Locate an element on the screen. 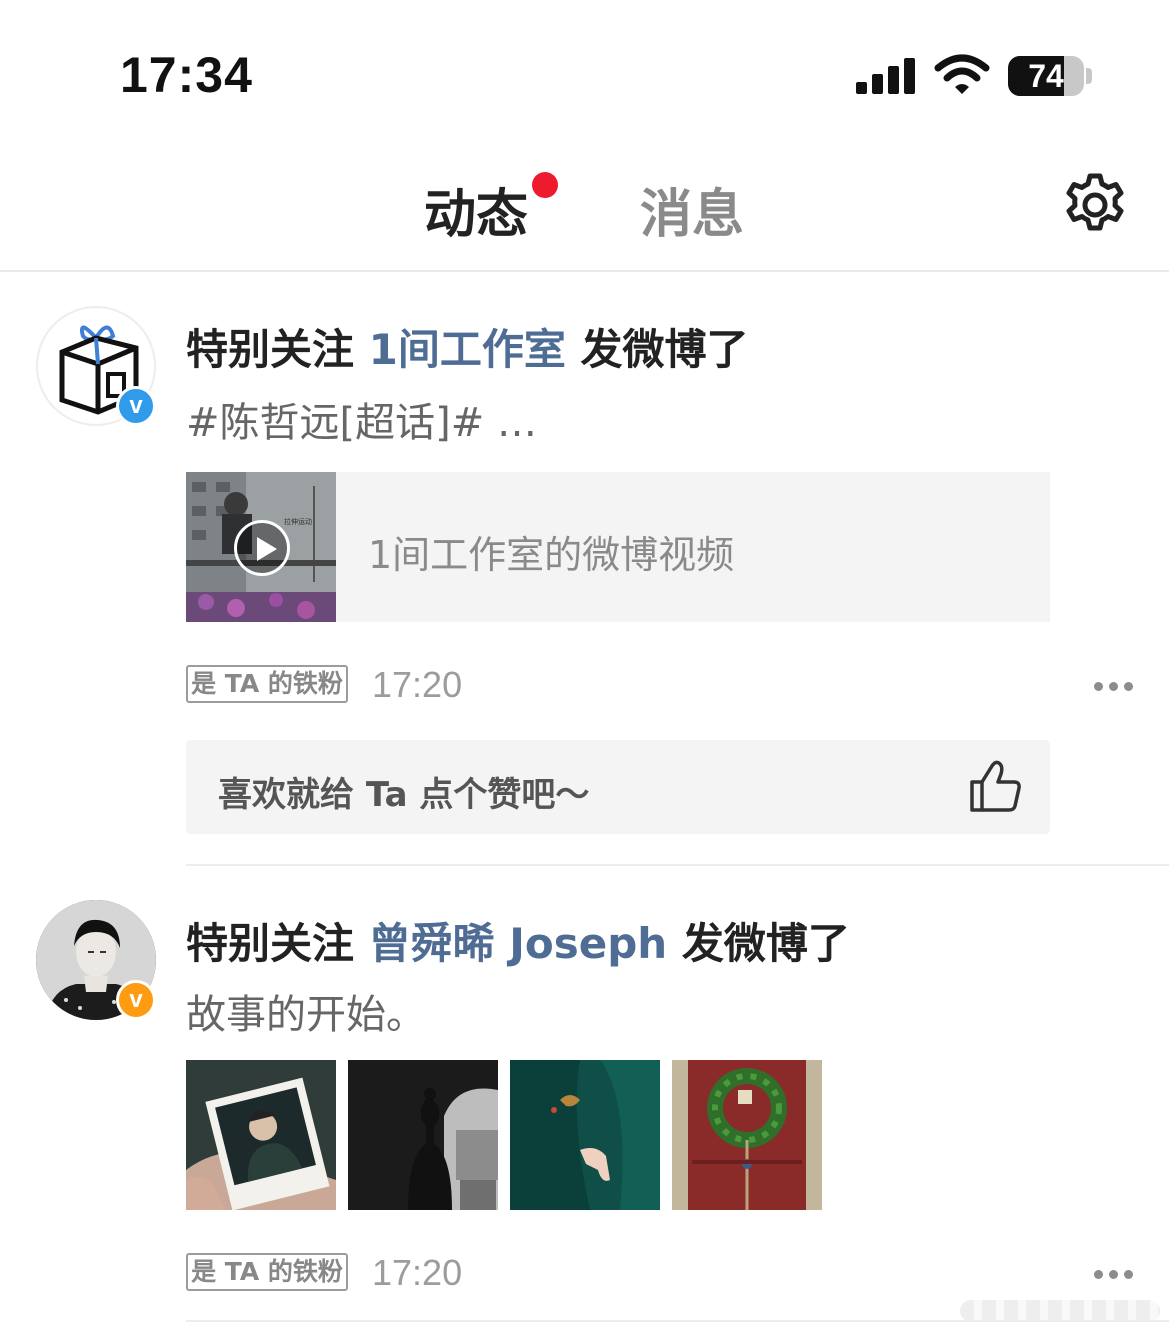  like-prompt-bar: 喜欢就给 Ta 点个赞吧～ is located at coordinates (618, 787).